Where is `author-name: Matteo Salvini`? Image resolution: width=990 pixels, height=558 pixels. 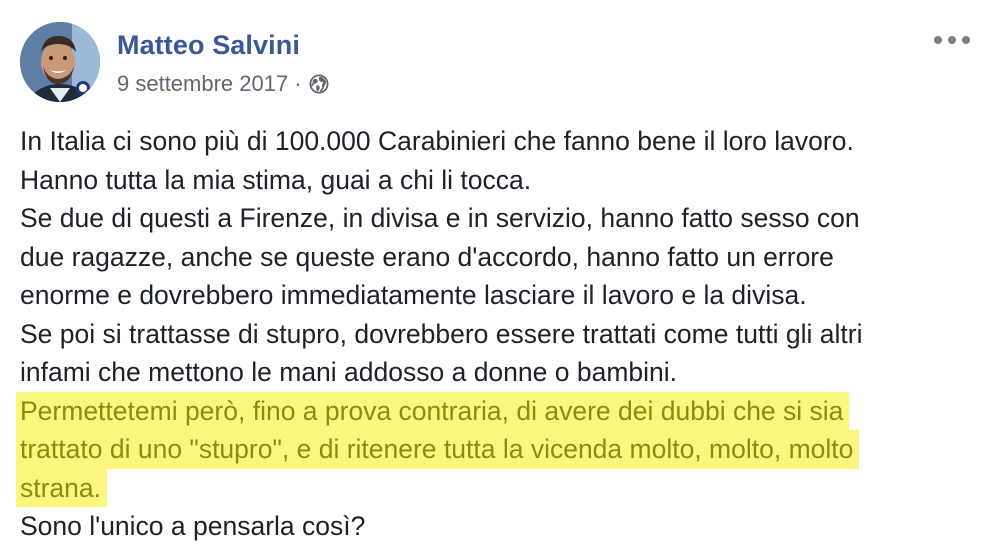 author-name: Matteo Salvini is located at coordinates (208, 45).